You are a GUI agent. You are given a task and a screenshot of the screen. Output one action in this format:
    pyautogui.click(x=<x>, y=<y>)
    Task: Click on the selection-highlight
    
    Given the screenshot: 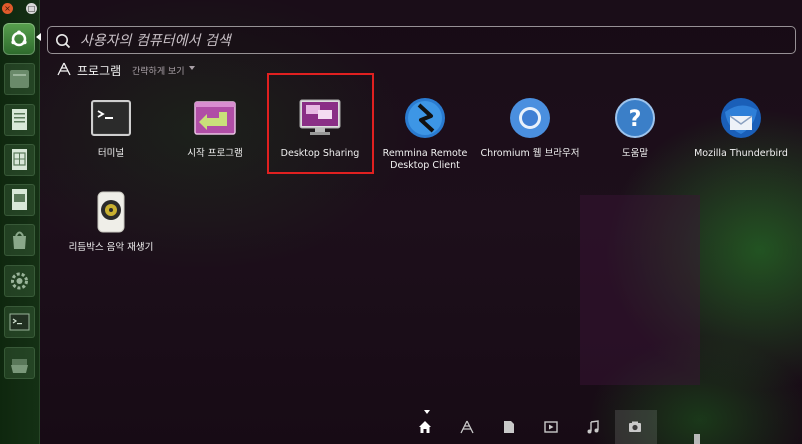 What is the action you would take?
    pyautogui.click(x=320, y=123)
    